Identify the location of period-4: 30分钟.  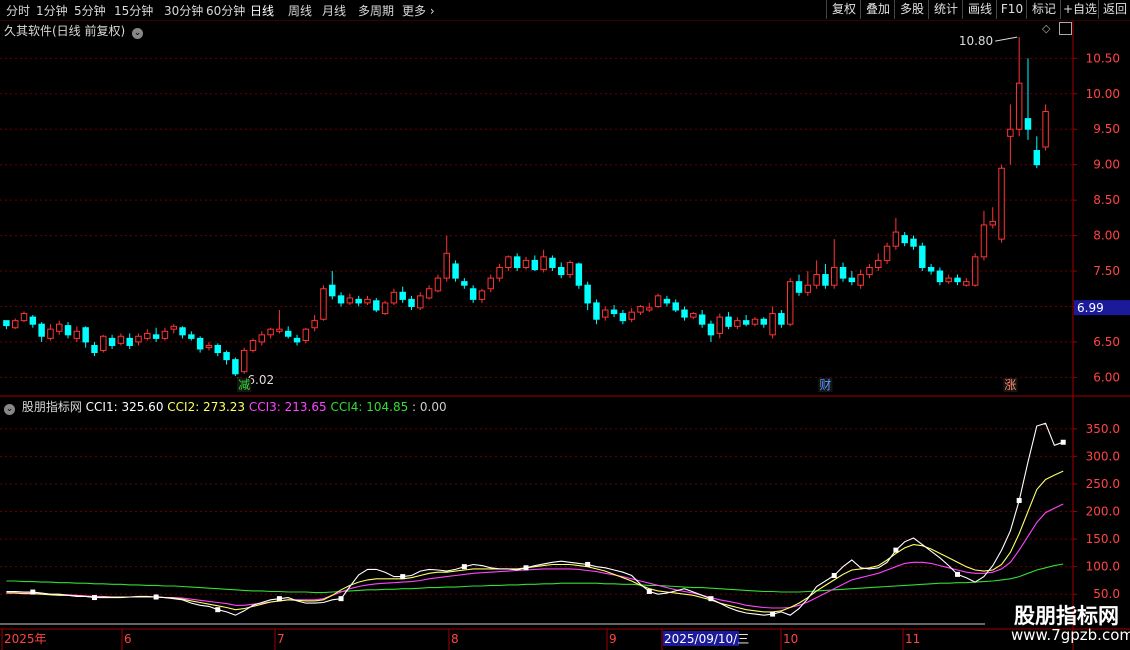
(183, 10).